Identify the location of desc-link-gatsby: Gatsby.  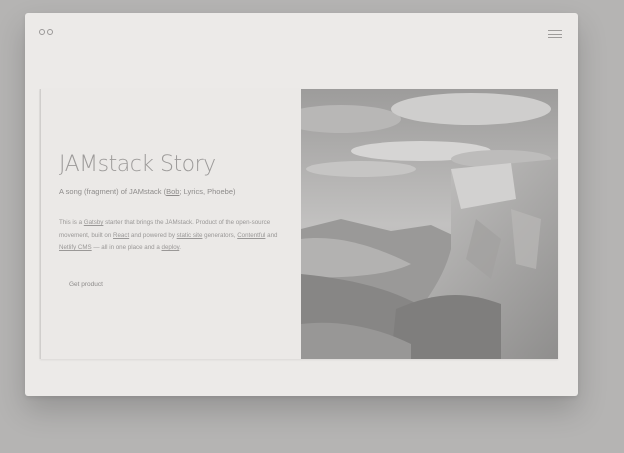
(94, 222).